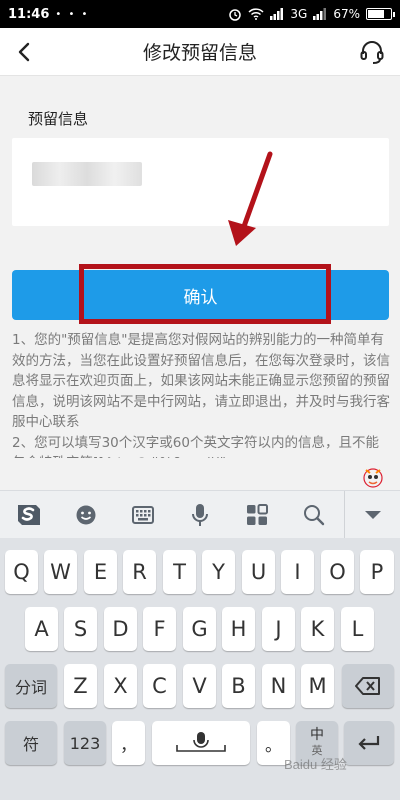 The image size is (400, 800). I want to click on customer-service-button, so click(372, 52).